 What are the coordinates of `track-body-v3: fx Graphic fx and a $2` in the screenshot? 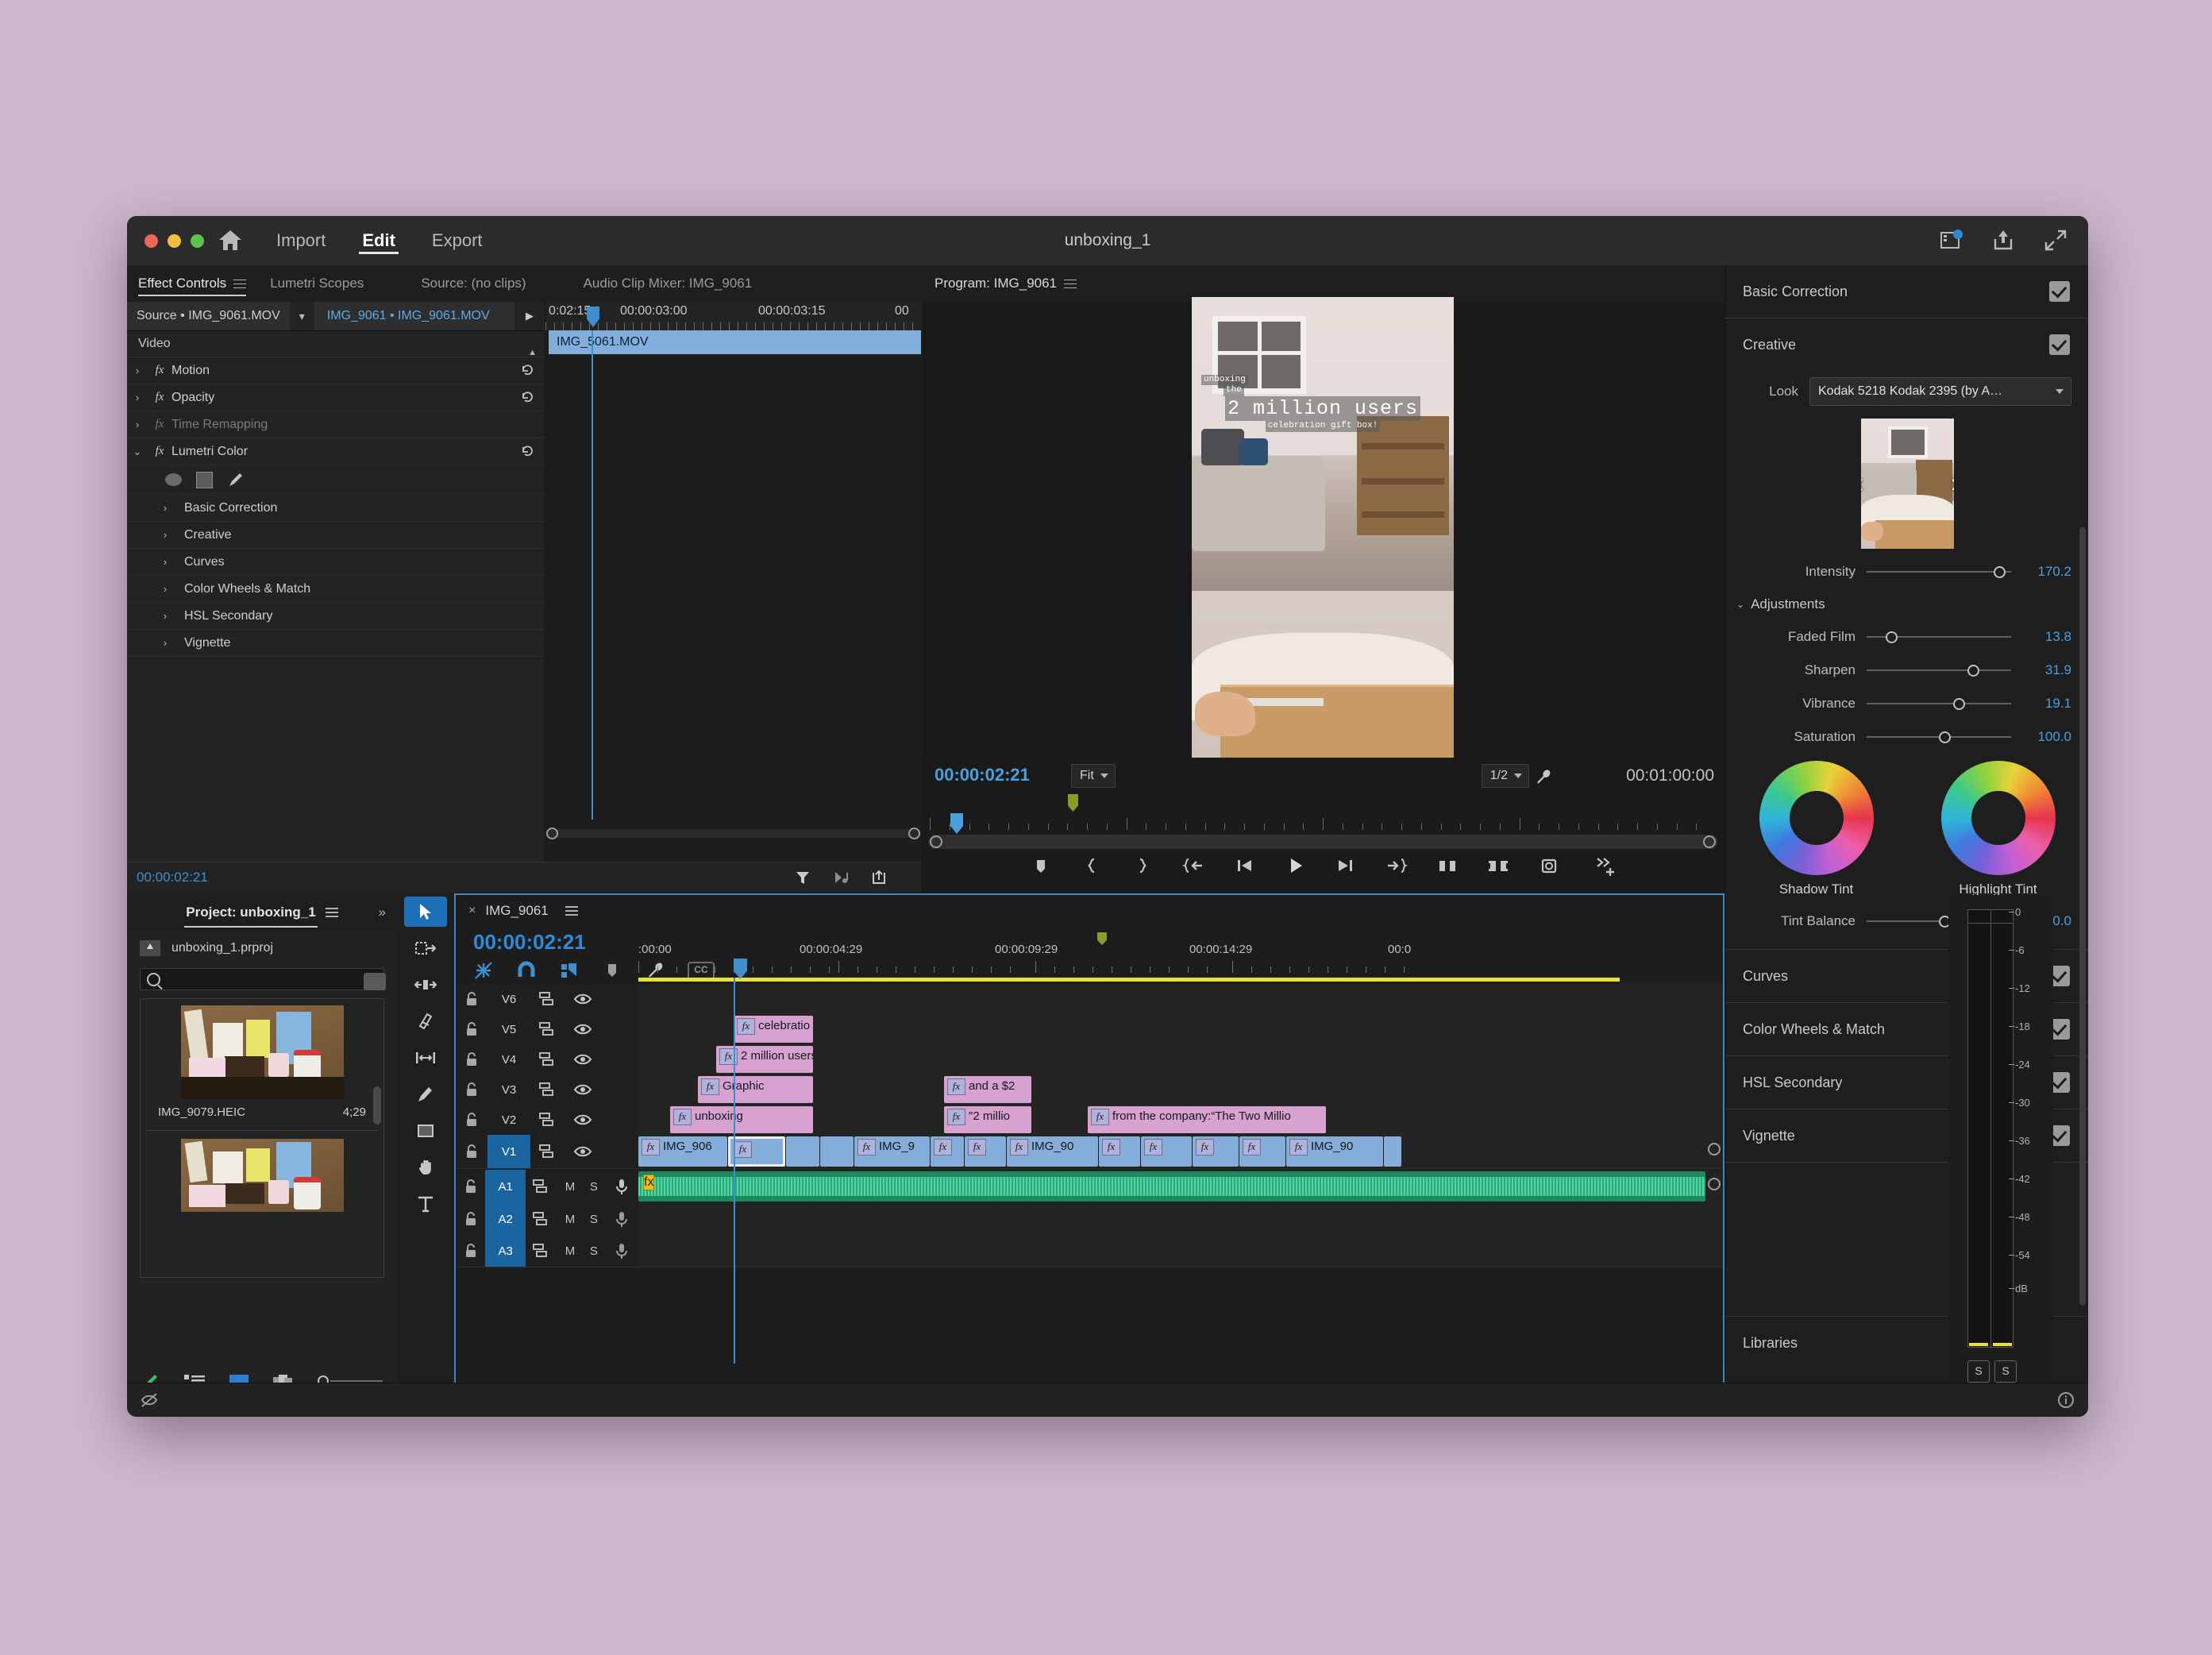 It's located at (1180, 1089).